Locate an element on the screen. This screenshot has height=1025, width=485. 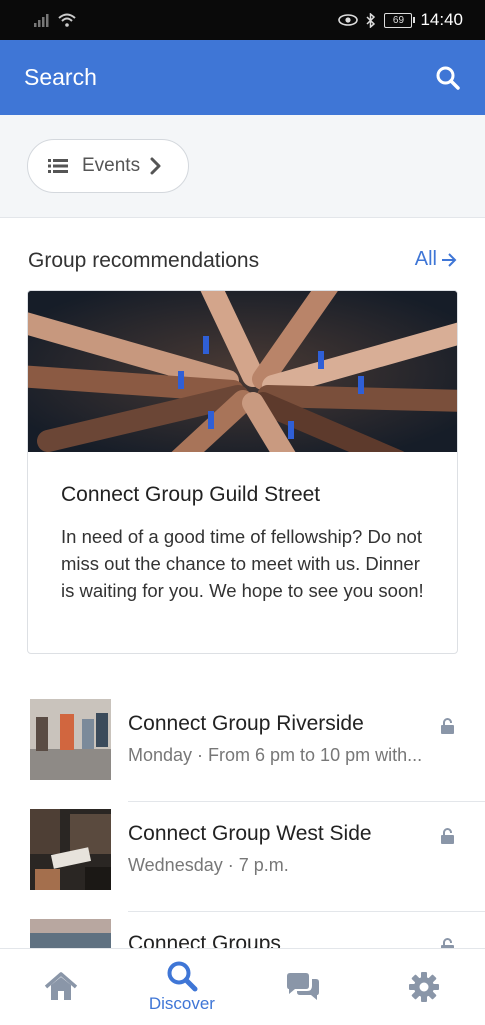
bottom-navigation: Discover is located at coordinates (242, 986).